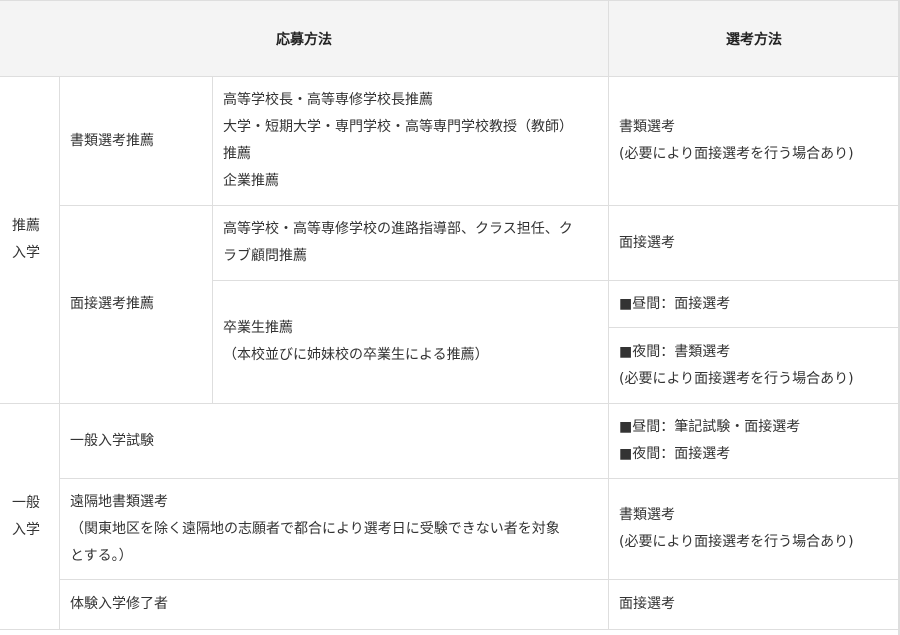  Describe the element at coordinates (675, 351) in the screenshot. I see `method-line: ■夜間：書類選考` at that location.